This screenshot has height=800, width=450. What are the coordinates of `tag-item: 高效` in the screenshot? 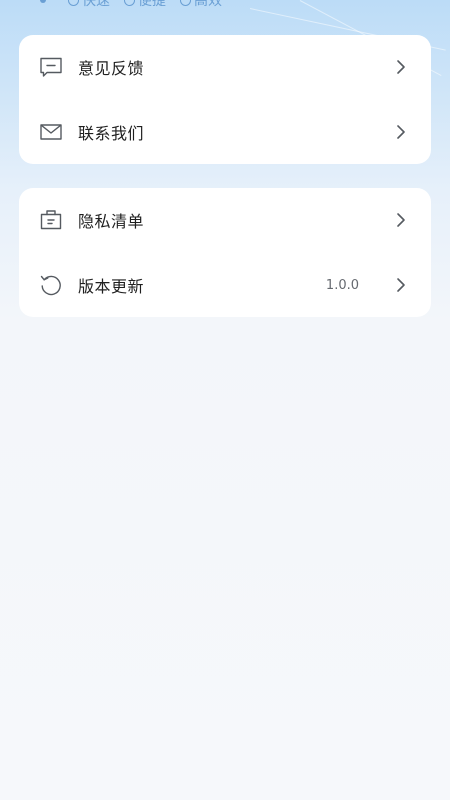 It's located at (201, 5).